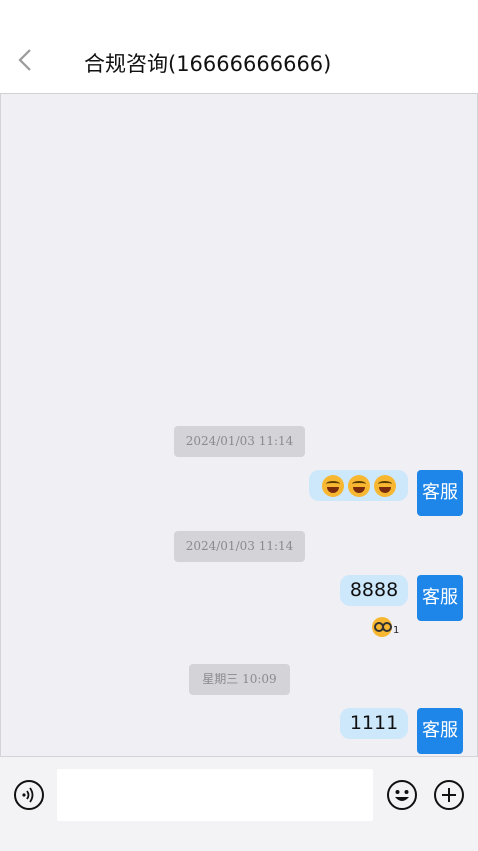 The image size is (478, 851). Describe the element at coordinates (239, 47) in the screenshot. I see `header-bar: 合规咨询(16666666666)` at that location.